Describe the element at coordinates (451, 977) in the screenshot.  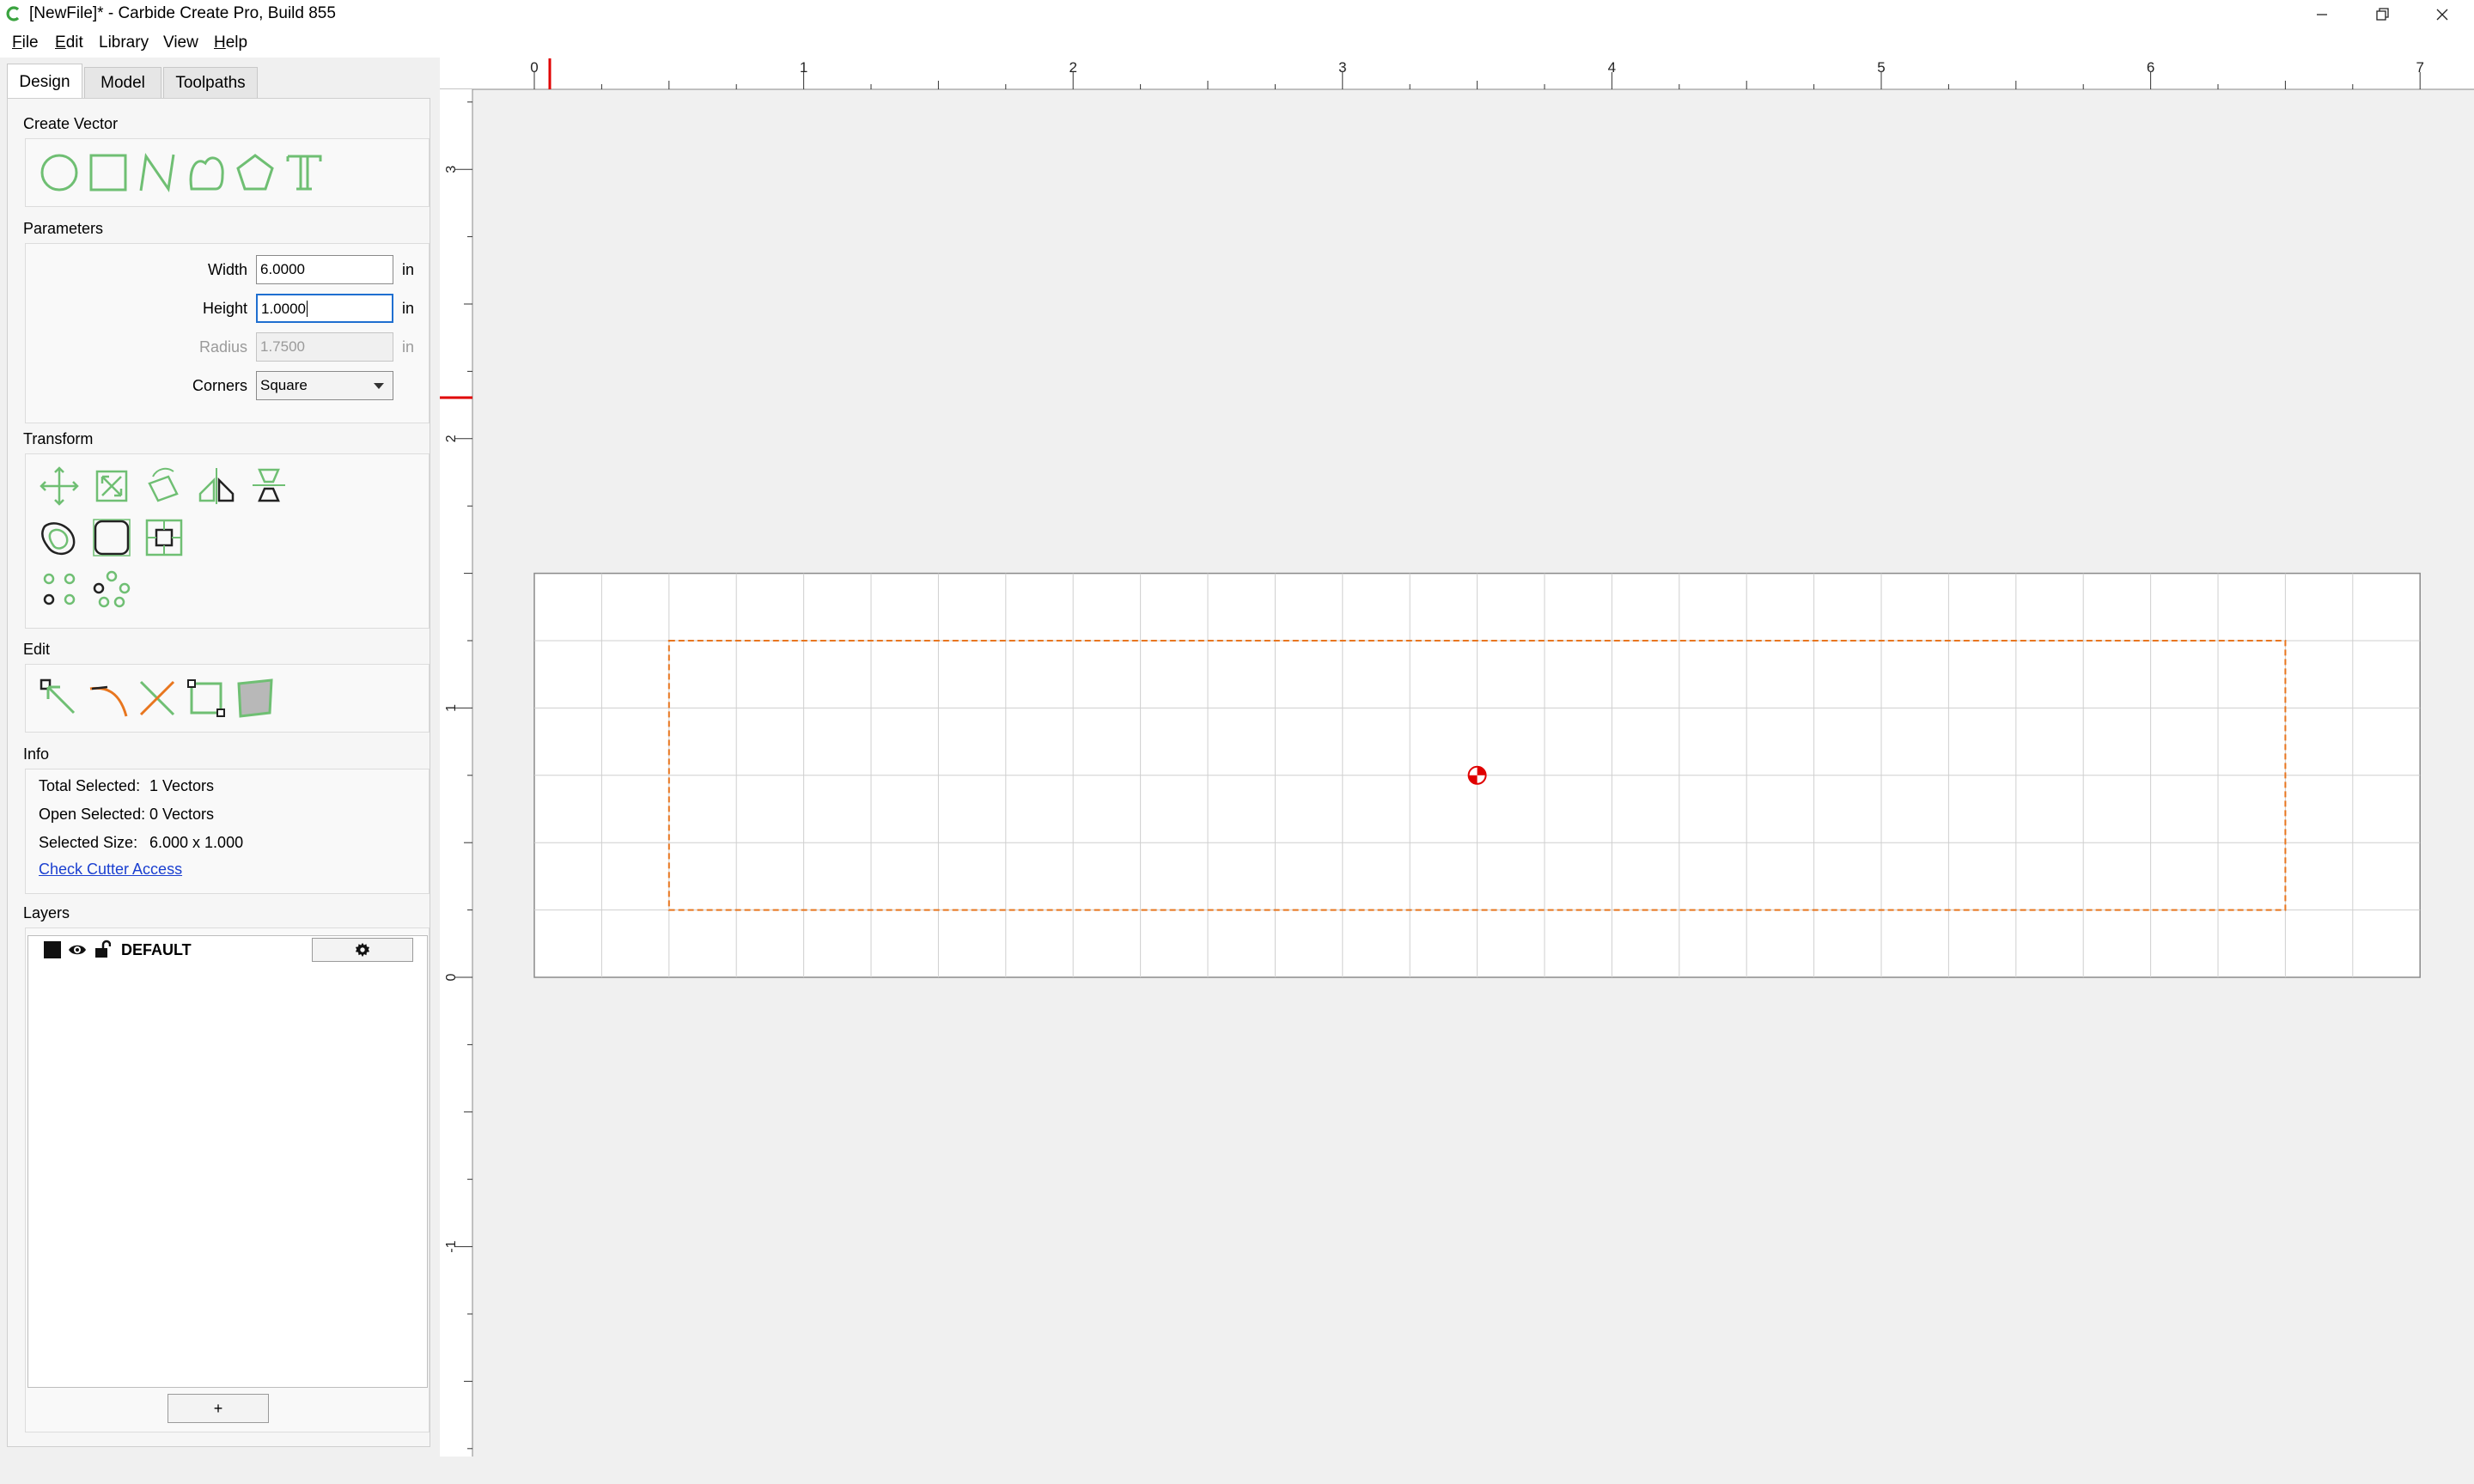
I see `ruler-label-y-0: 0` at that location.